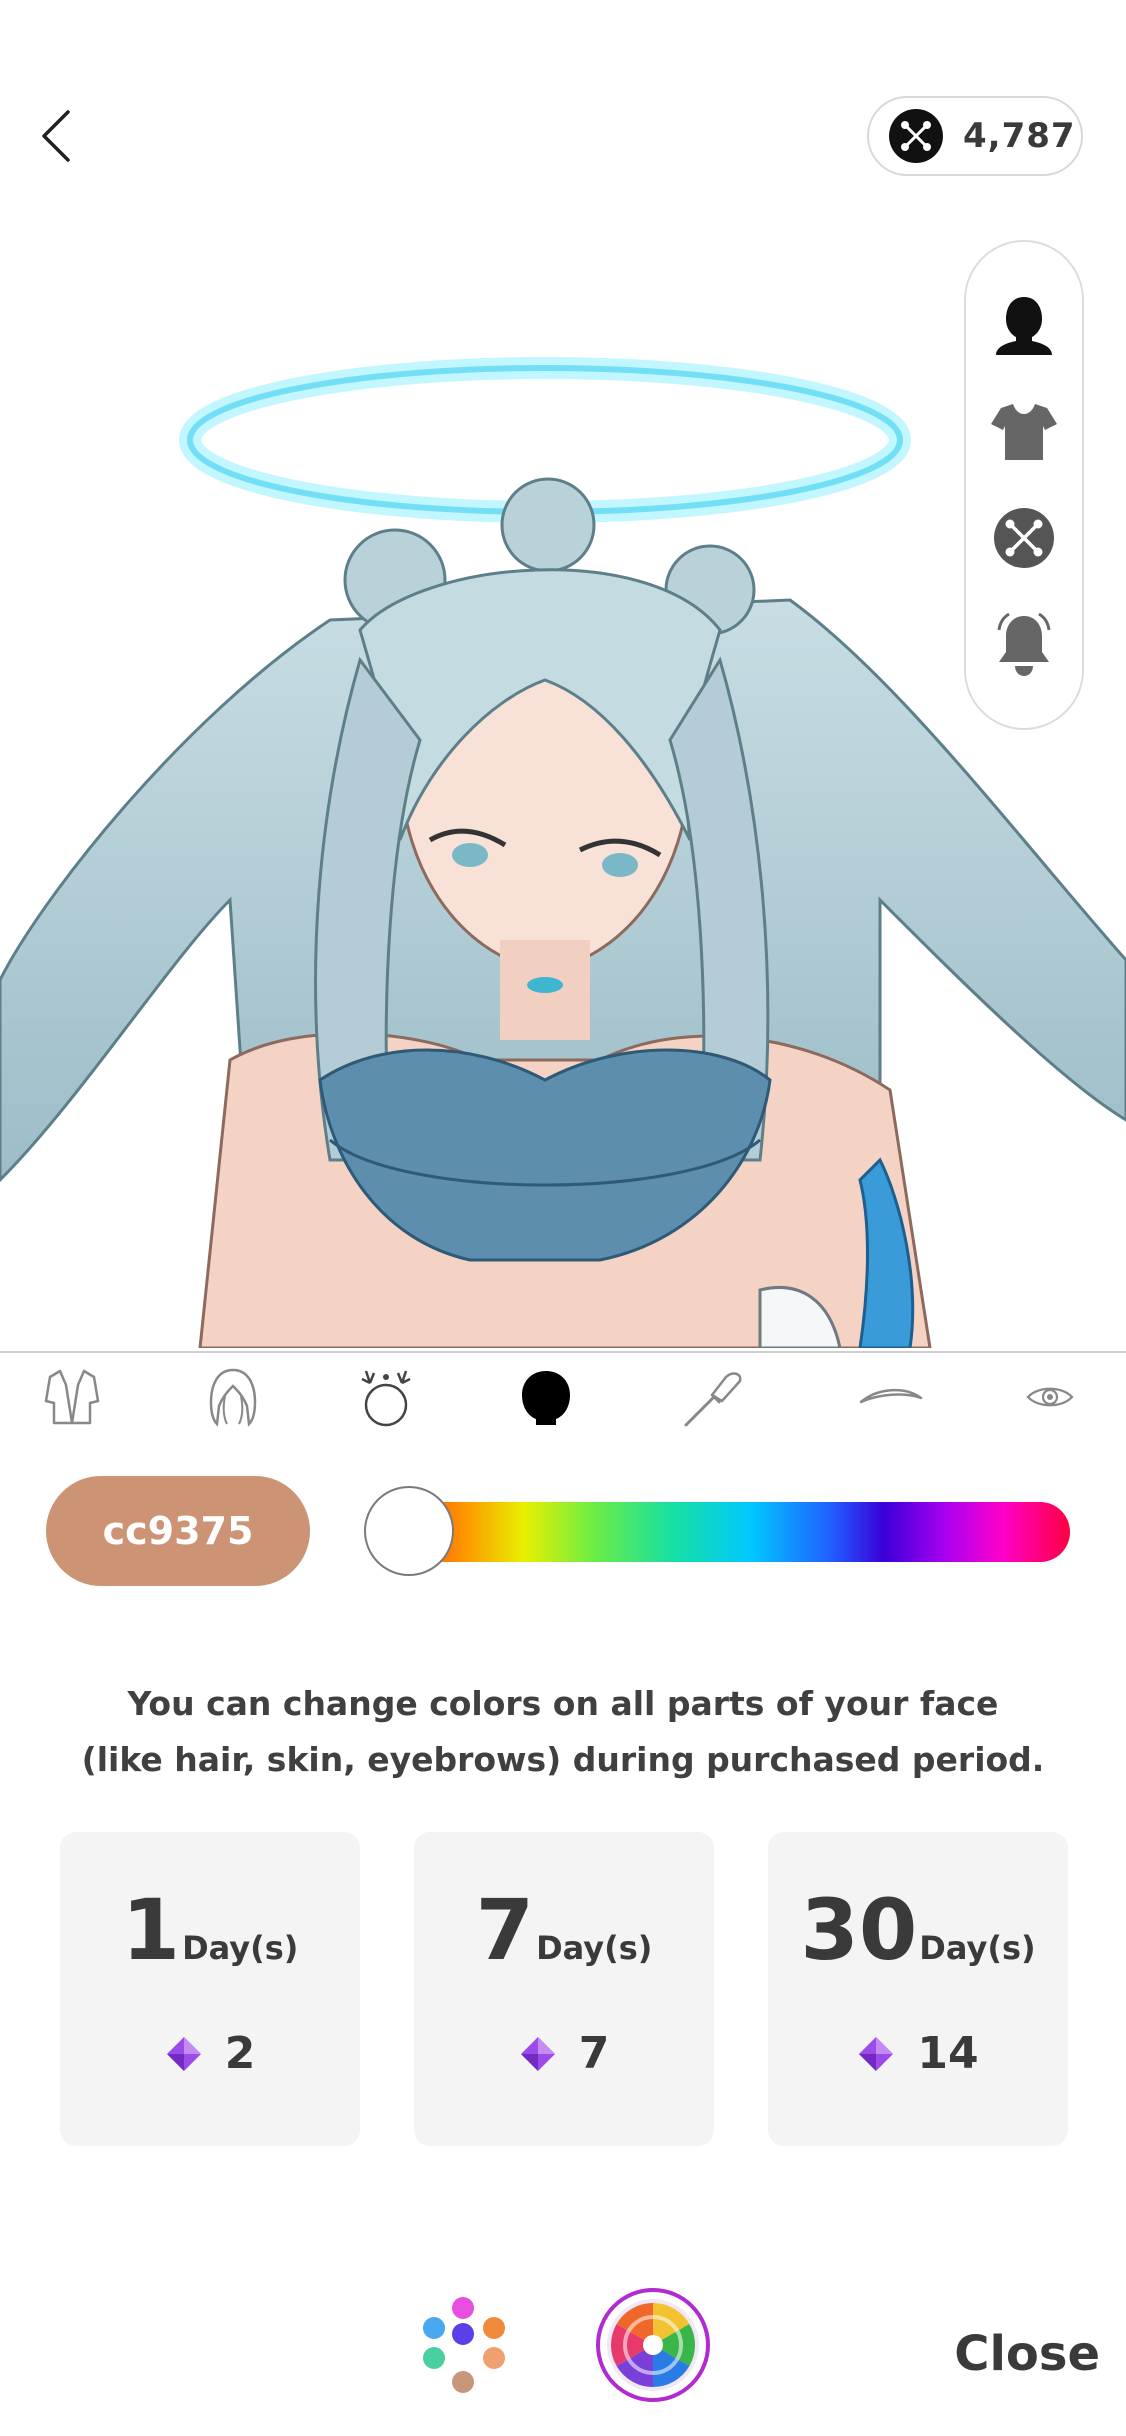  I want to click on chevron-left-icon, so click(56, 136).